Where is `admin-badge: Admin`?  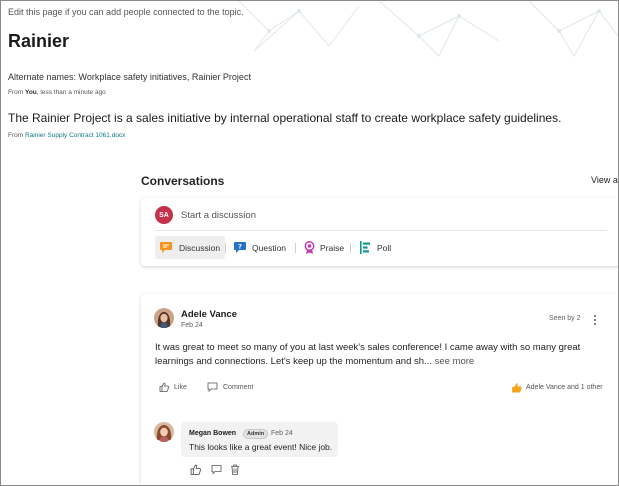
admin-badge: Admin is located at coordinates (256, 434).